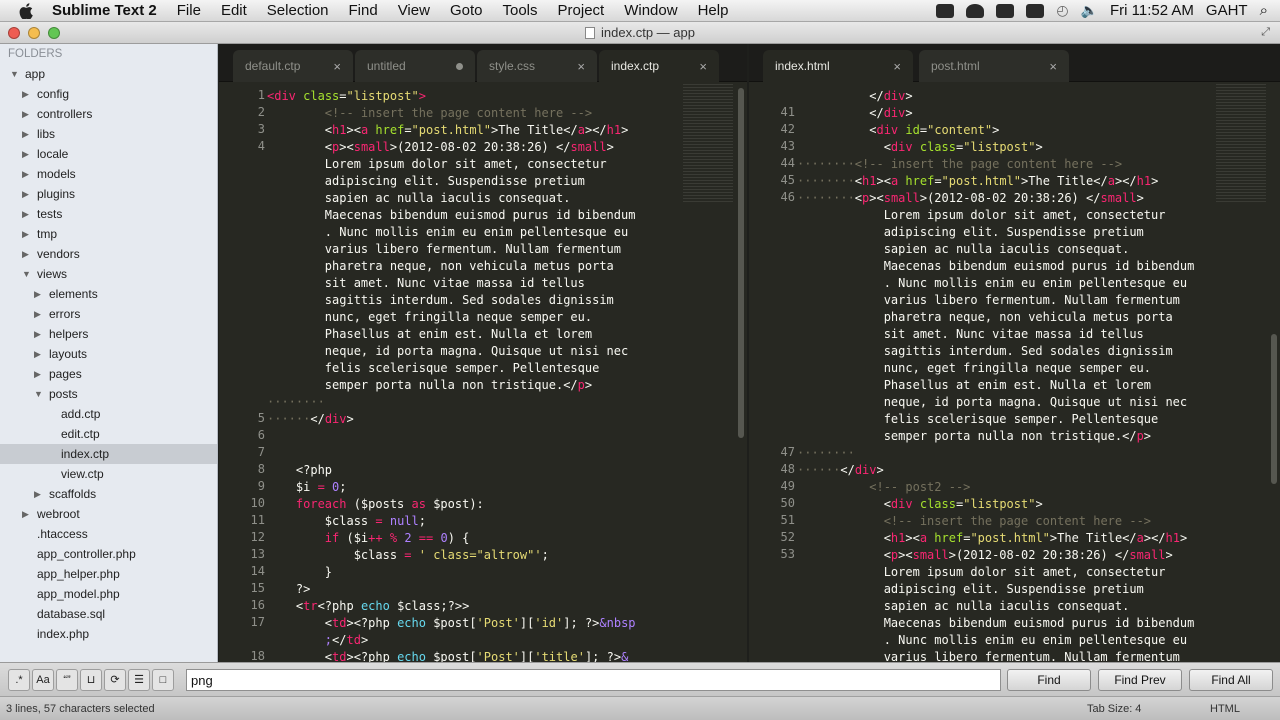 The width and height of the screenshot is (1280, 720). What do you see at coordinates (975, 10) in the screenshot?
I see `notification-icon` at bounding box center [975, 10].